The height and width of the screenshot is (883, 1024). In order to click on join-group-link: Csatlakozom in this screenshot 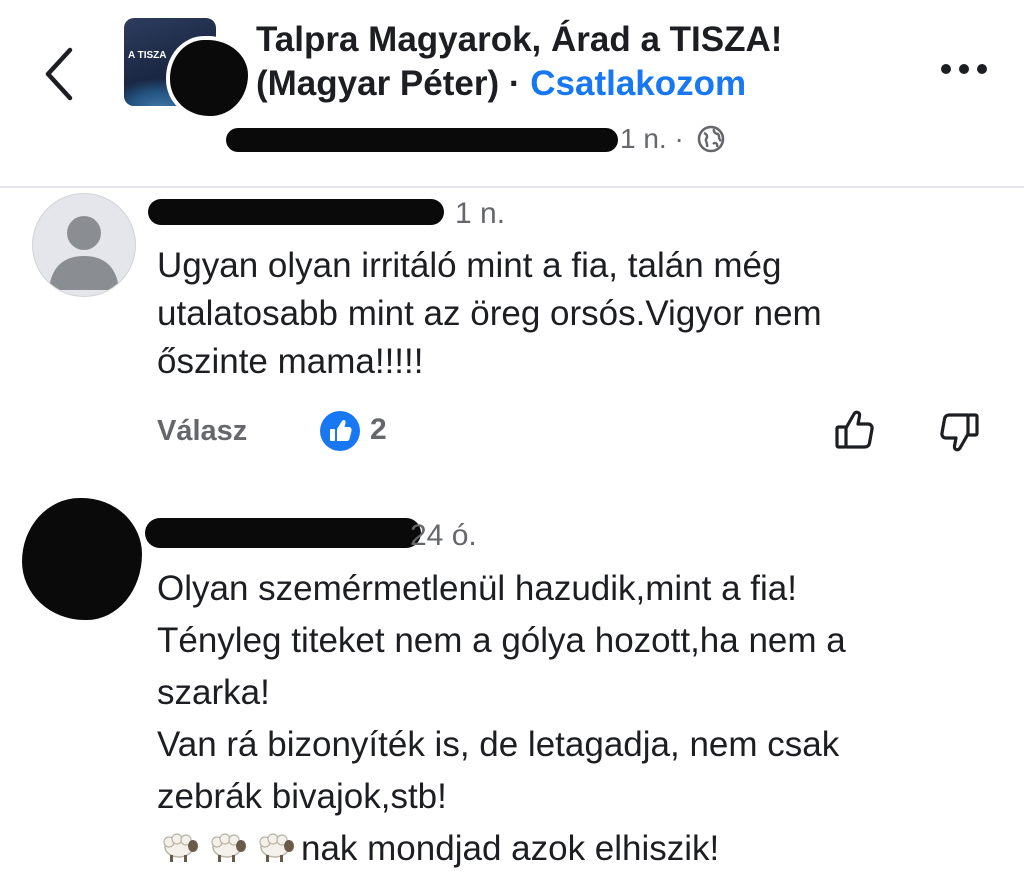, I will do `click(638, 83)`.